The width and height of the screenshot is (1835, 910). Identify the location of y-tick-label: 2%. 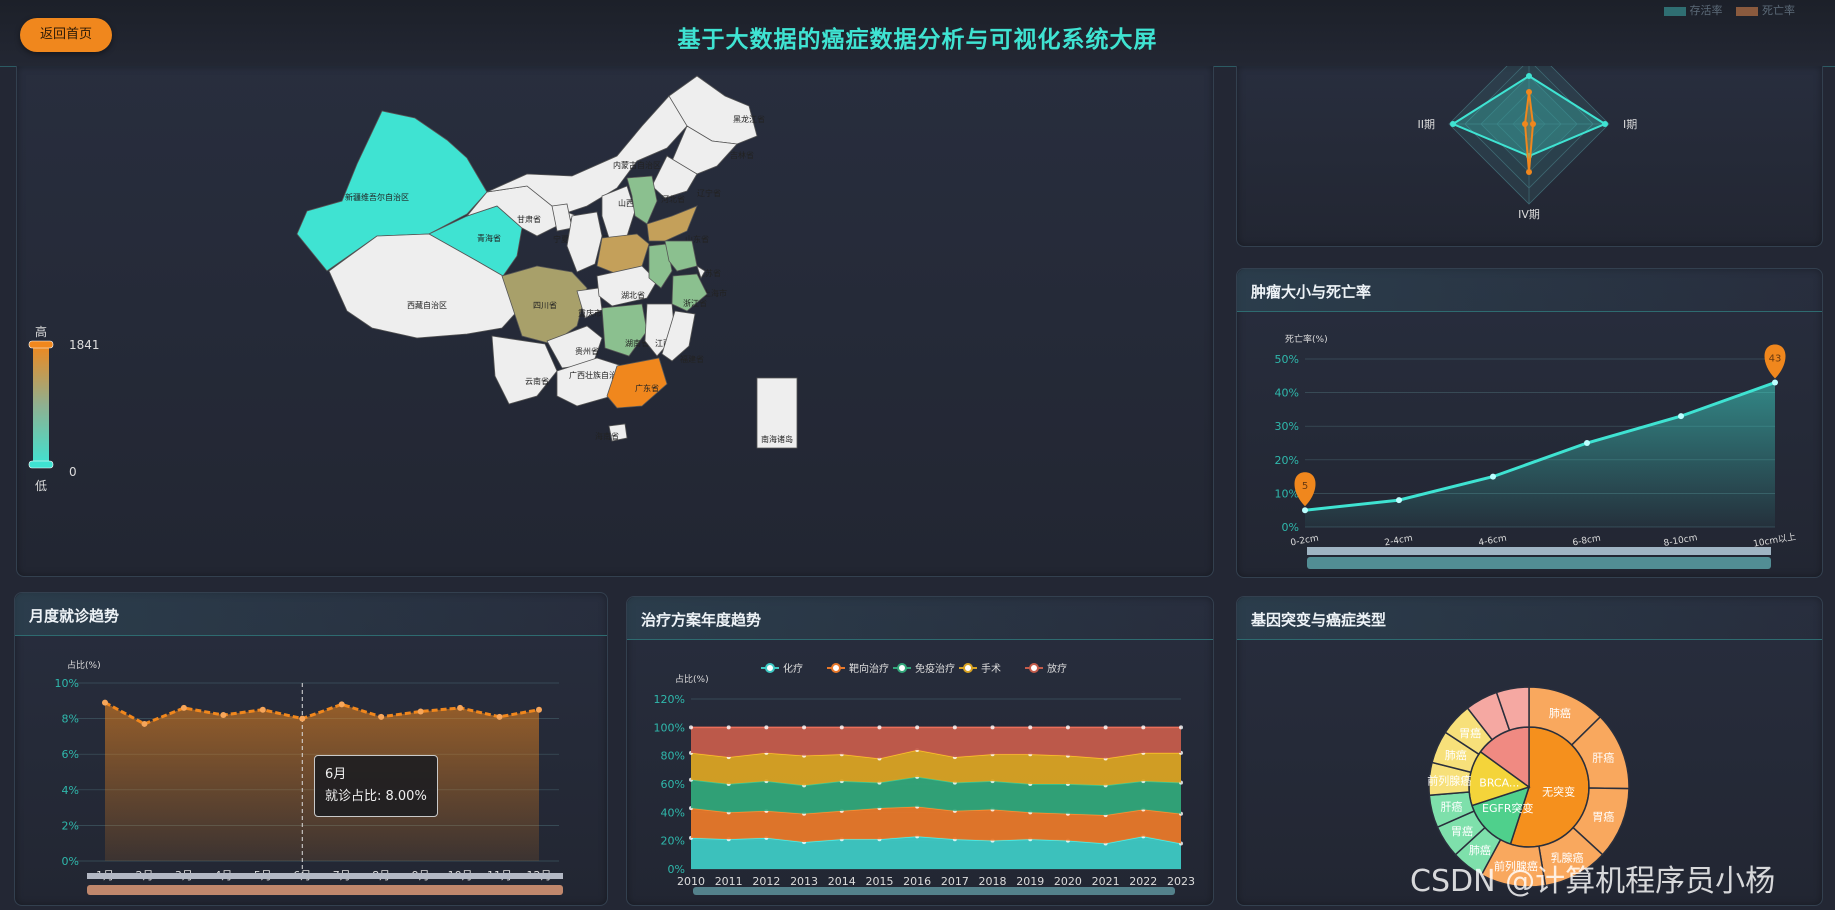
(70, 825).